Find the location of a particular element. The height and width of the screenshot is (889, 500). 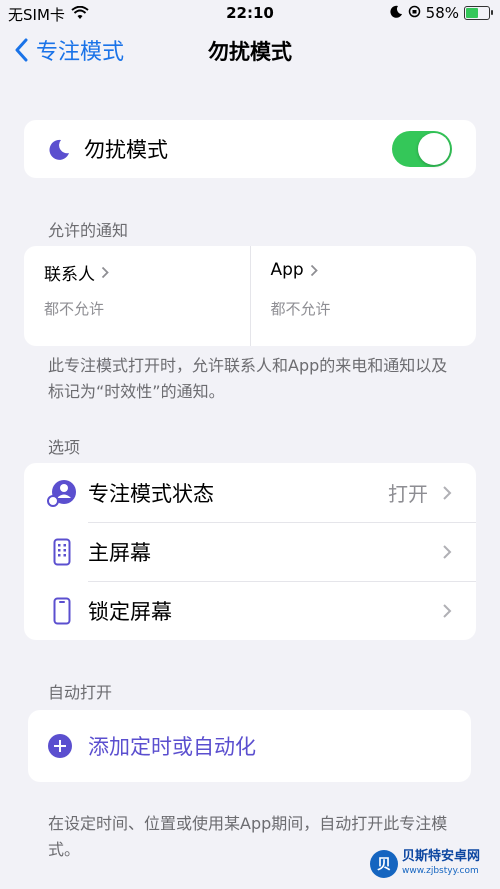

battery-fill is located at coordinates (472, 13).